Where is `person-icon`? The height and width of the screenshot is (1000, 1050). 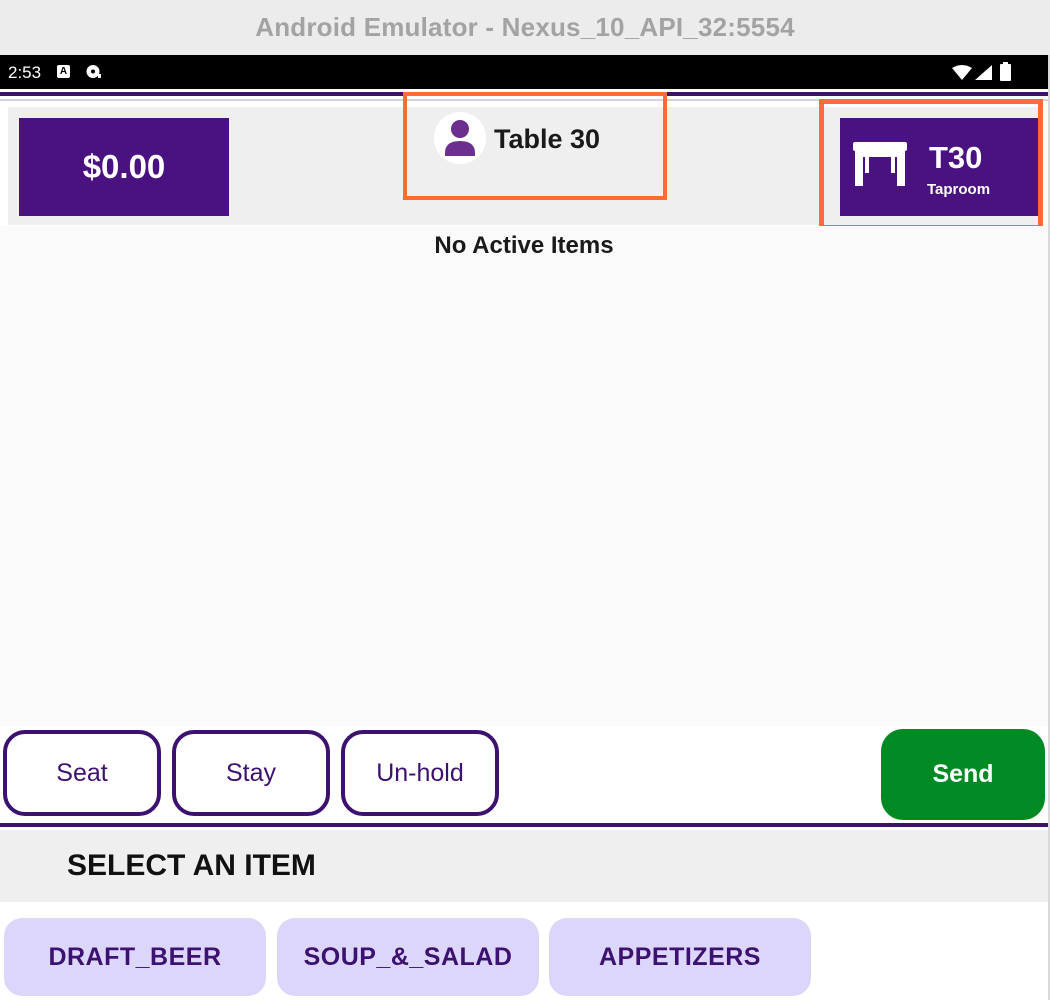
person-icon is located at coordinates (460, 138).